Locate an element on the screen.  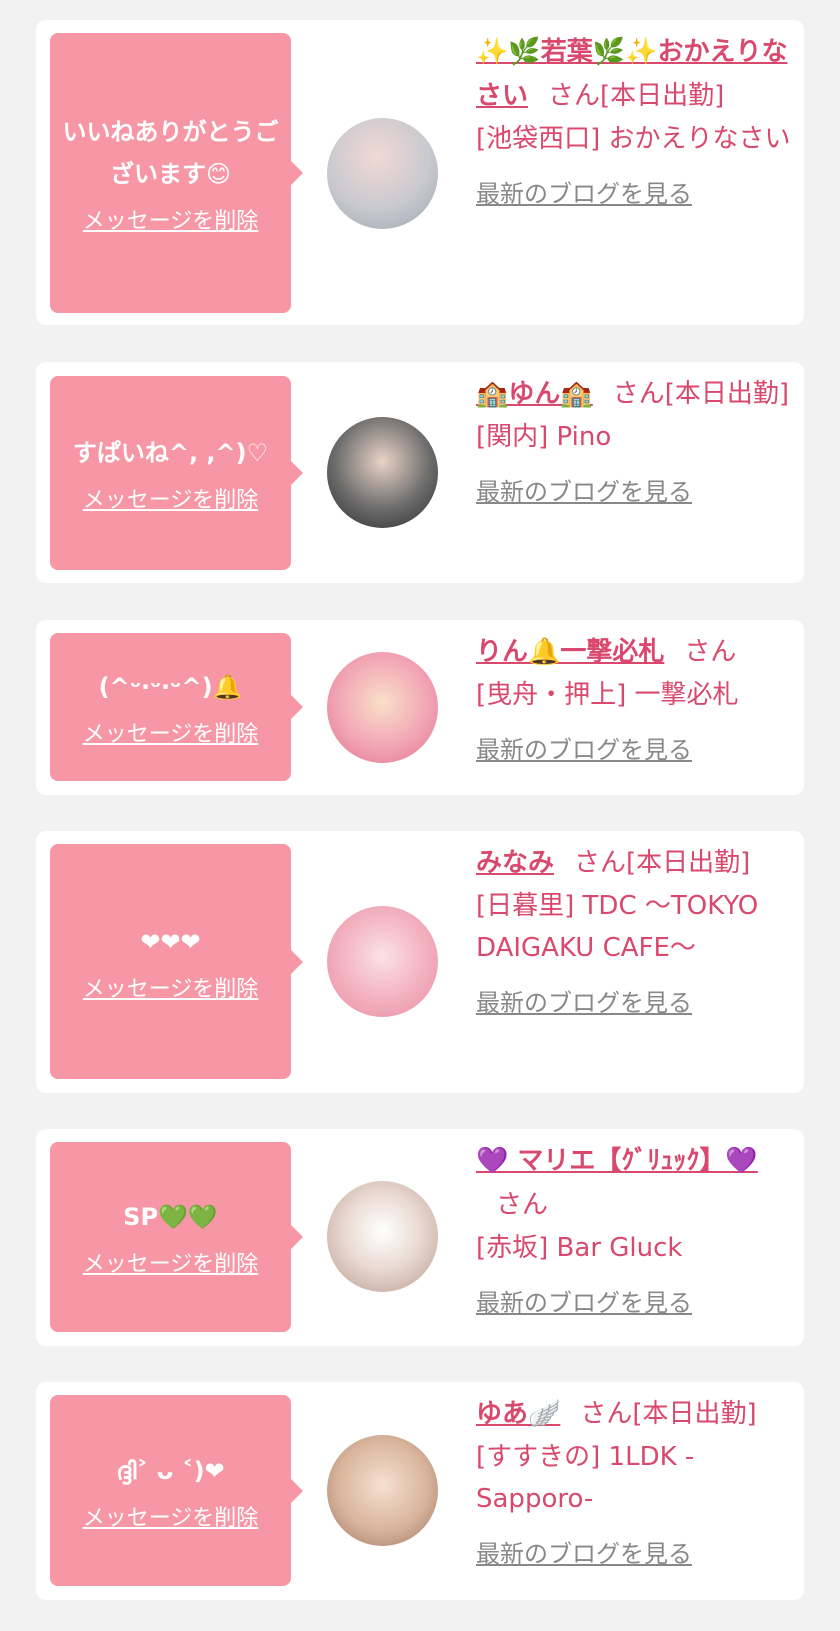
message-bubble: SP💚💚 メッセージを削除 is located at coordinates (176, 1237).